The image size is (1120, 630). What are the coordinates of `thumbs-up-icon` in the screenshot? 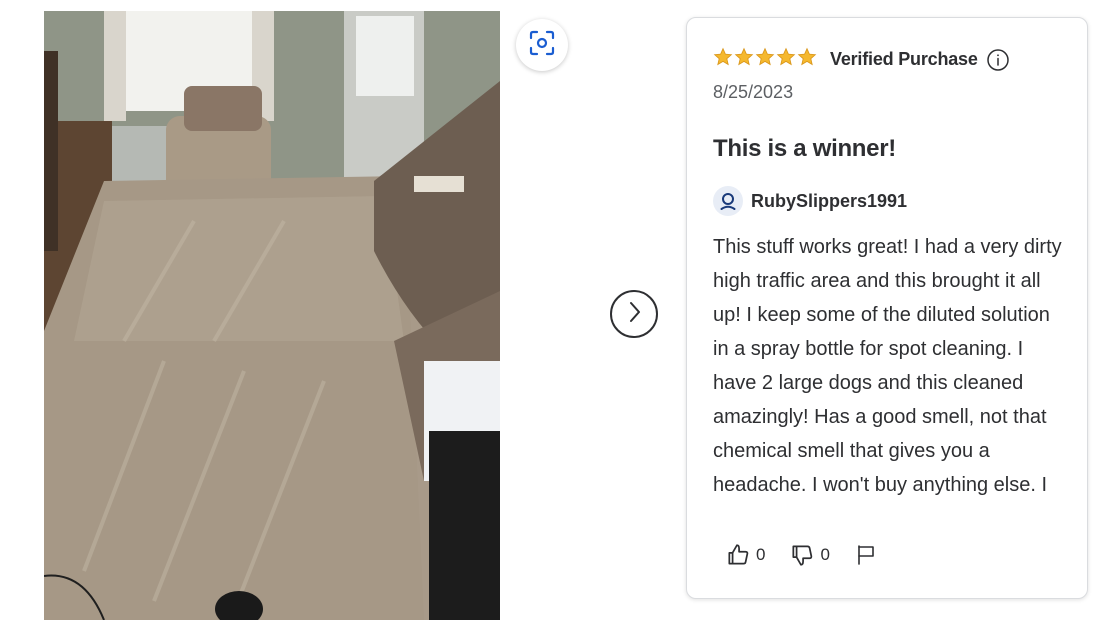 It's located at (738, 555).